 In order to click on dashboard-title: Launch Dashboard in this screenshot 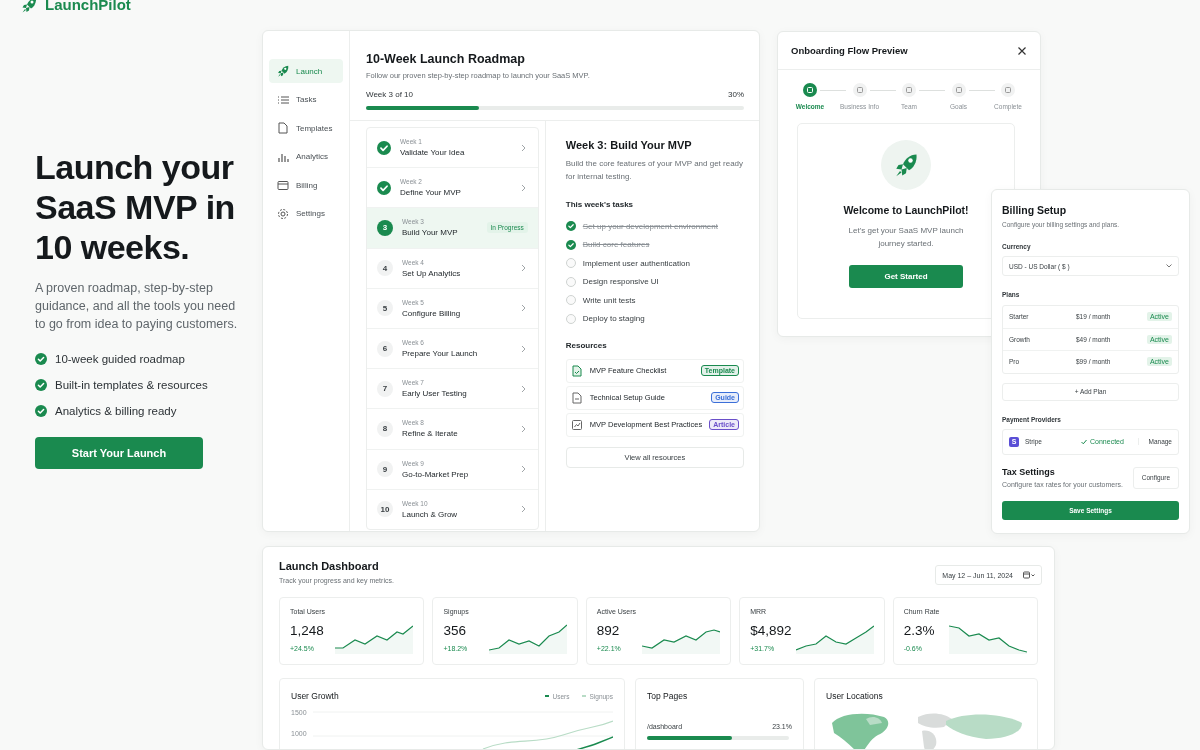, I will do `click(329, 566)`.